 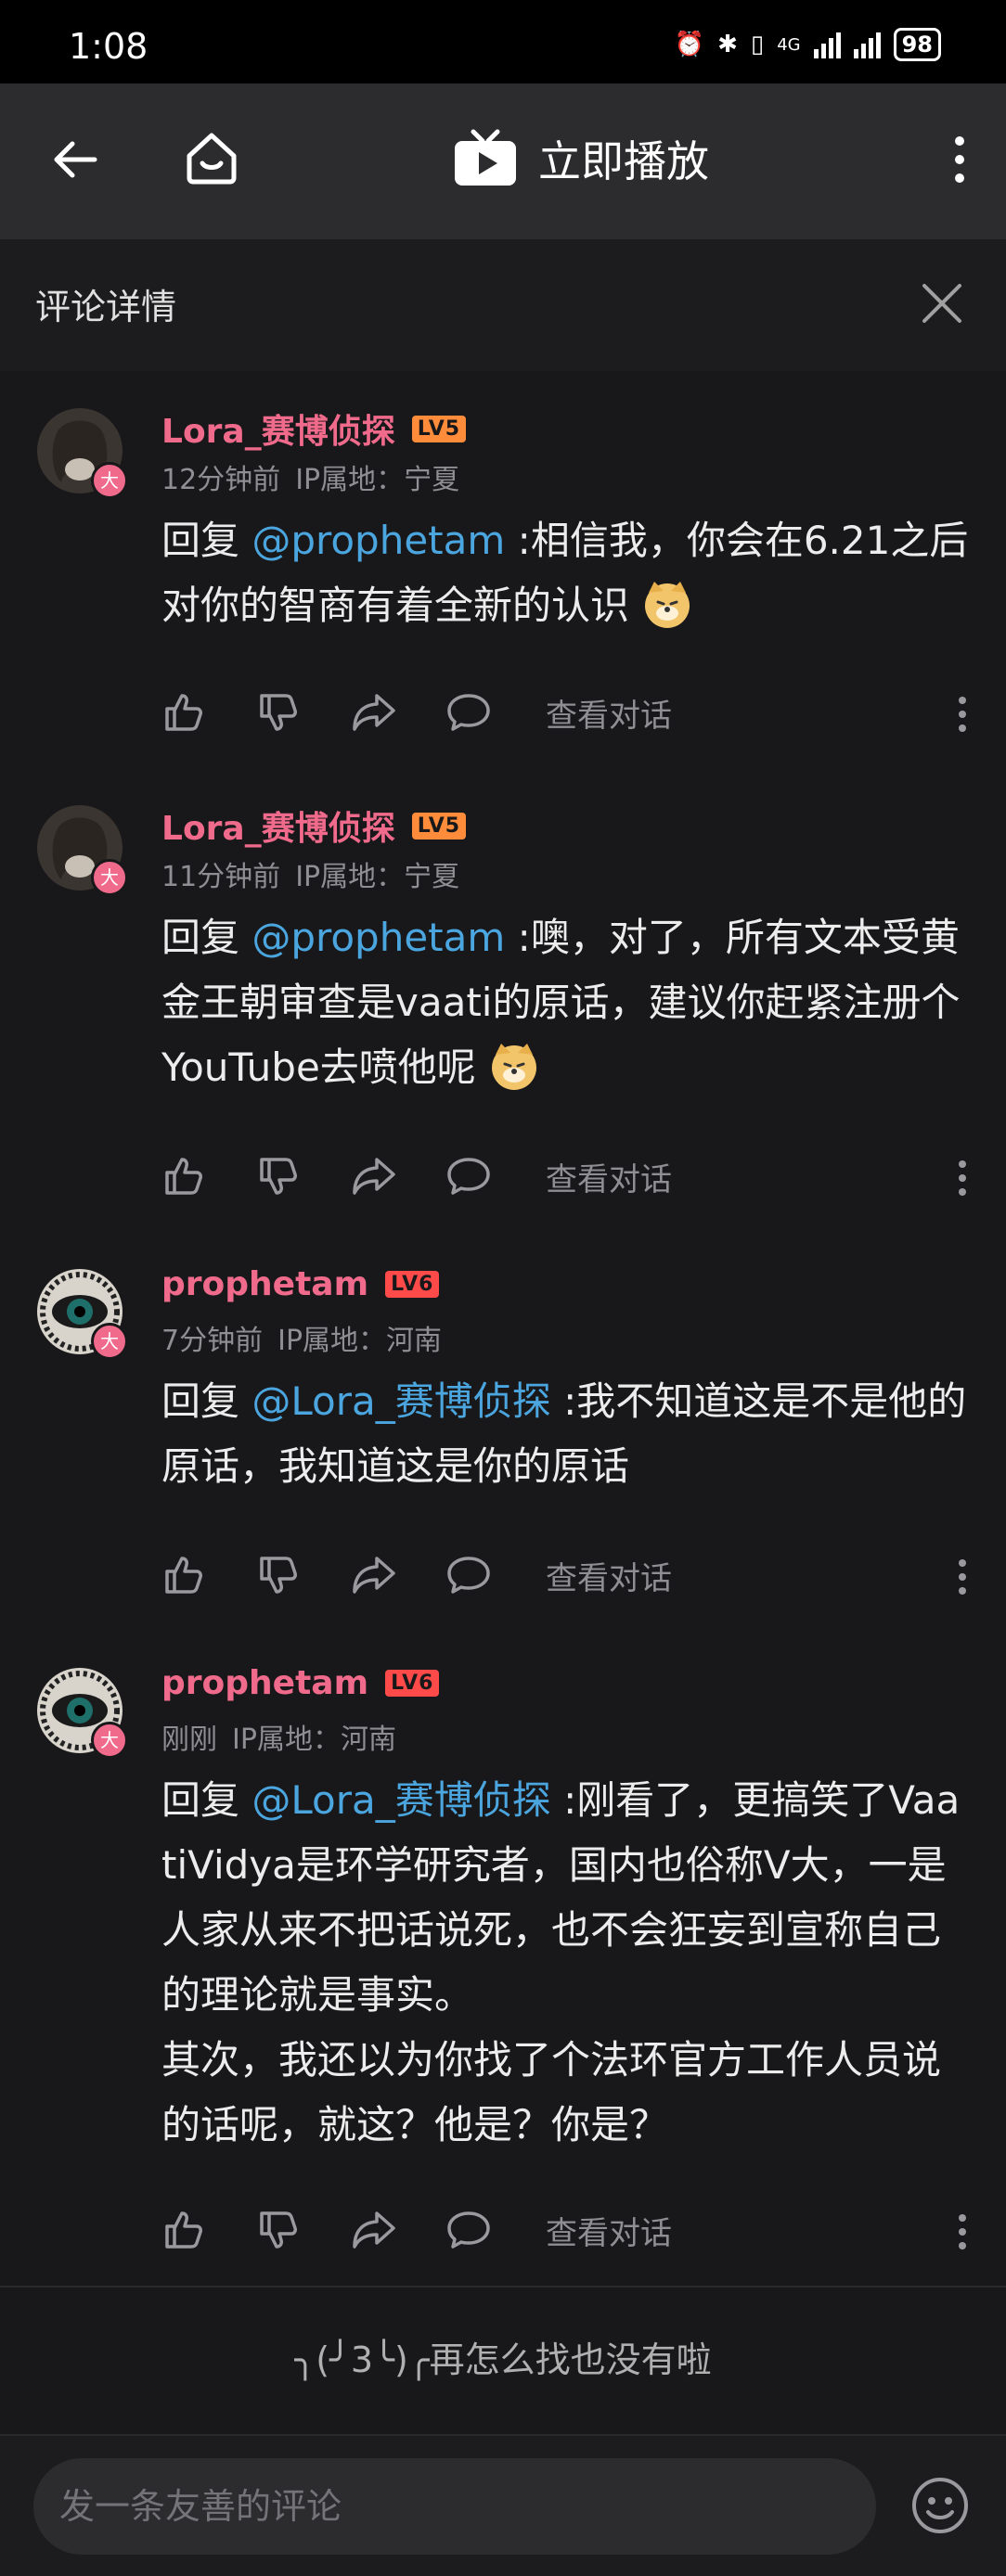 I want to click on back-button, so click(x=76, y=161).